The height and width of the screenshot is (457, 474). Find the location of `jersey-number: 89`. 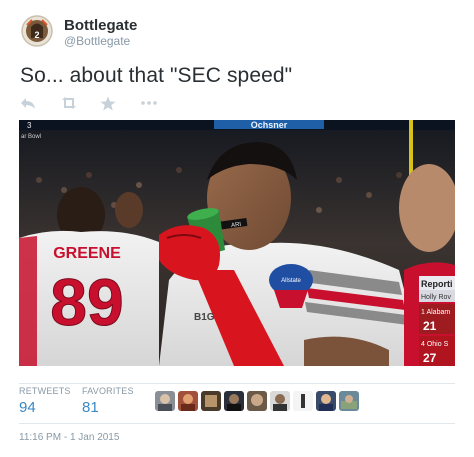

jersey-number: 89 is located at coordinates (86, 302).